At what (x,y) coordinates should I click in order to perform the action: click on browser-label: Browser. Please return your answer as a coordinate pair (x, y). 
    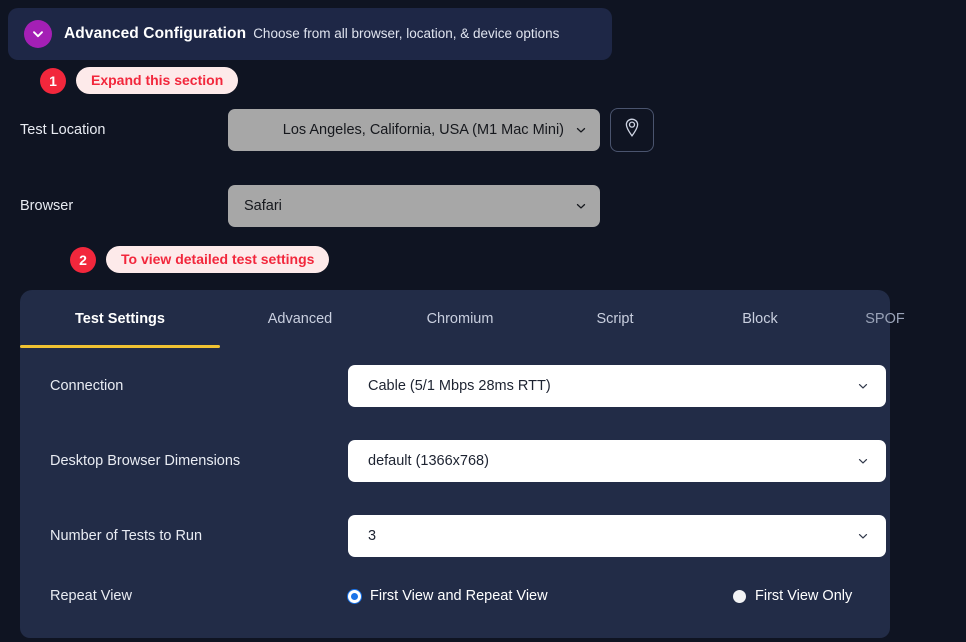
    Looking at the image, I should click on (47, 206).